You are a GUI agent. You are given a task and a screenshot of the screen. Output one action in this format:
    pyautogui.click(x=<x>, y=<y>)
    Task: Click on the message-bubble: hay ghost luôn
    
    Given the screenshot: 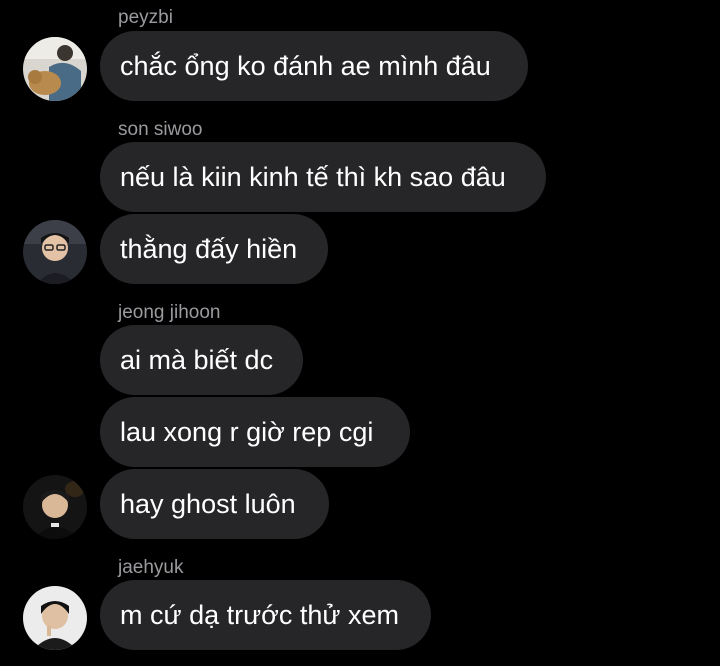 What is the action you would take?
    pyautogui.click(x=214, y=504)
    